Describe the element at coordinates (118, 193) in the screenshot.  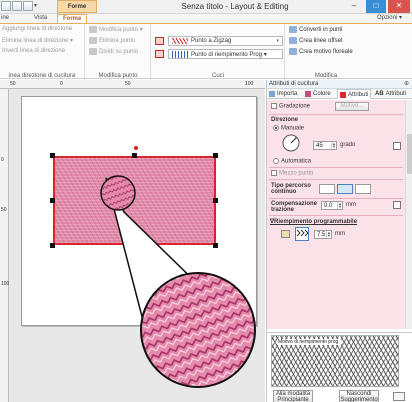
I see `magnifier-lens` at that location.